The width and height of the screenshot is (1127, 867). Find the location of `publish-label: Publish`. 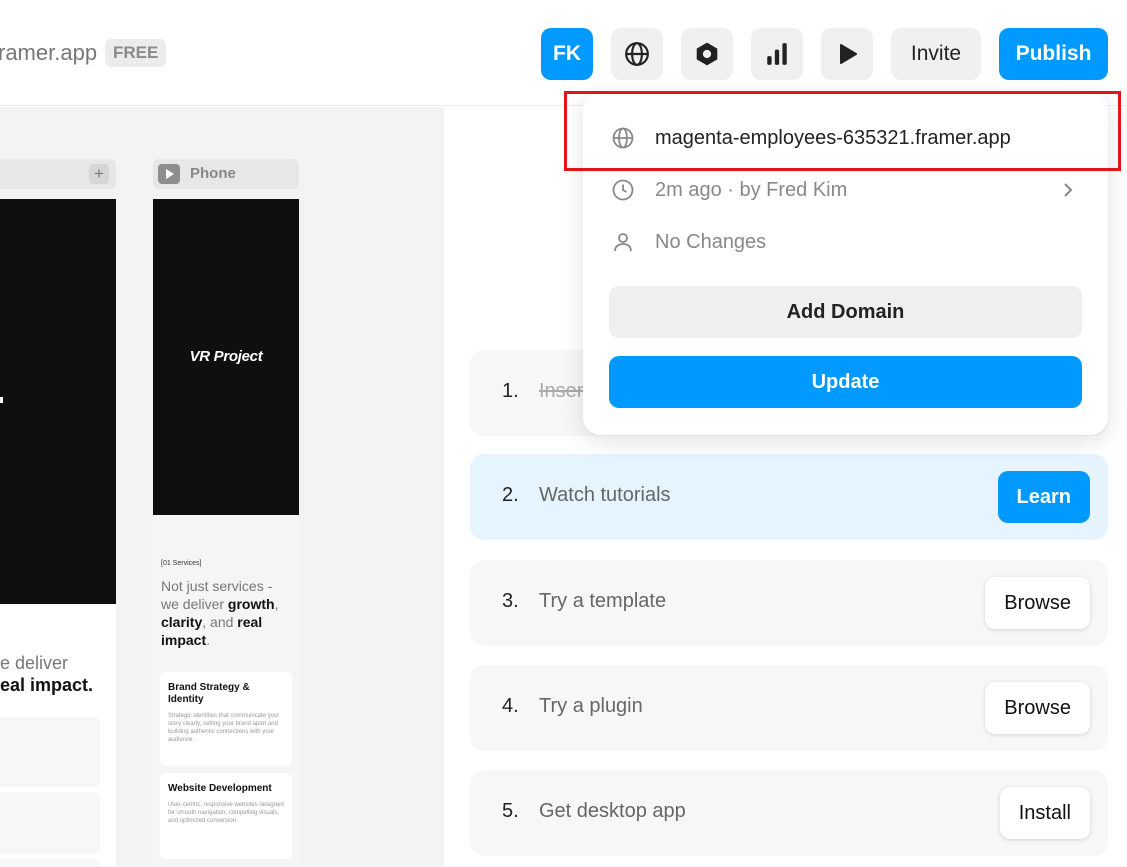

publish-label: Publish is located at coordinates (1053, 53).